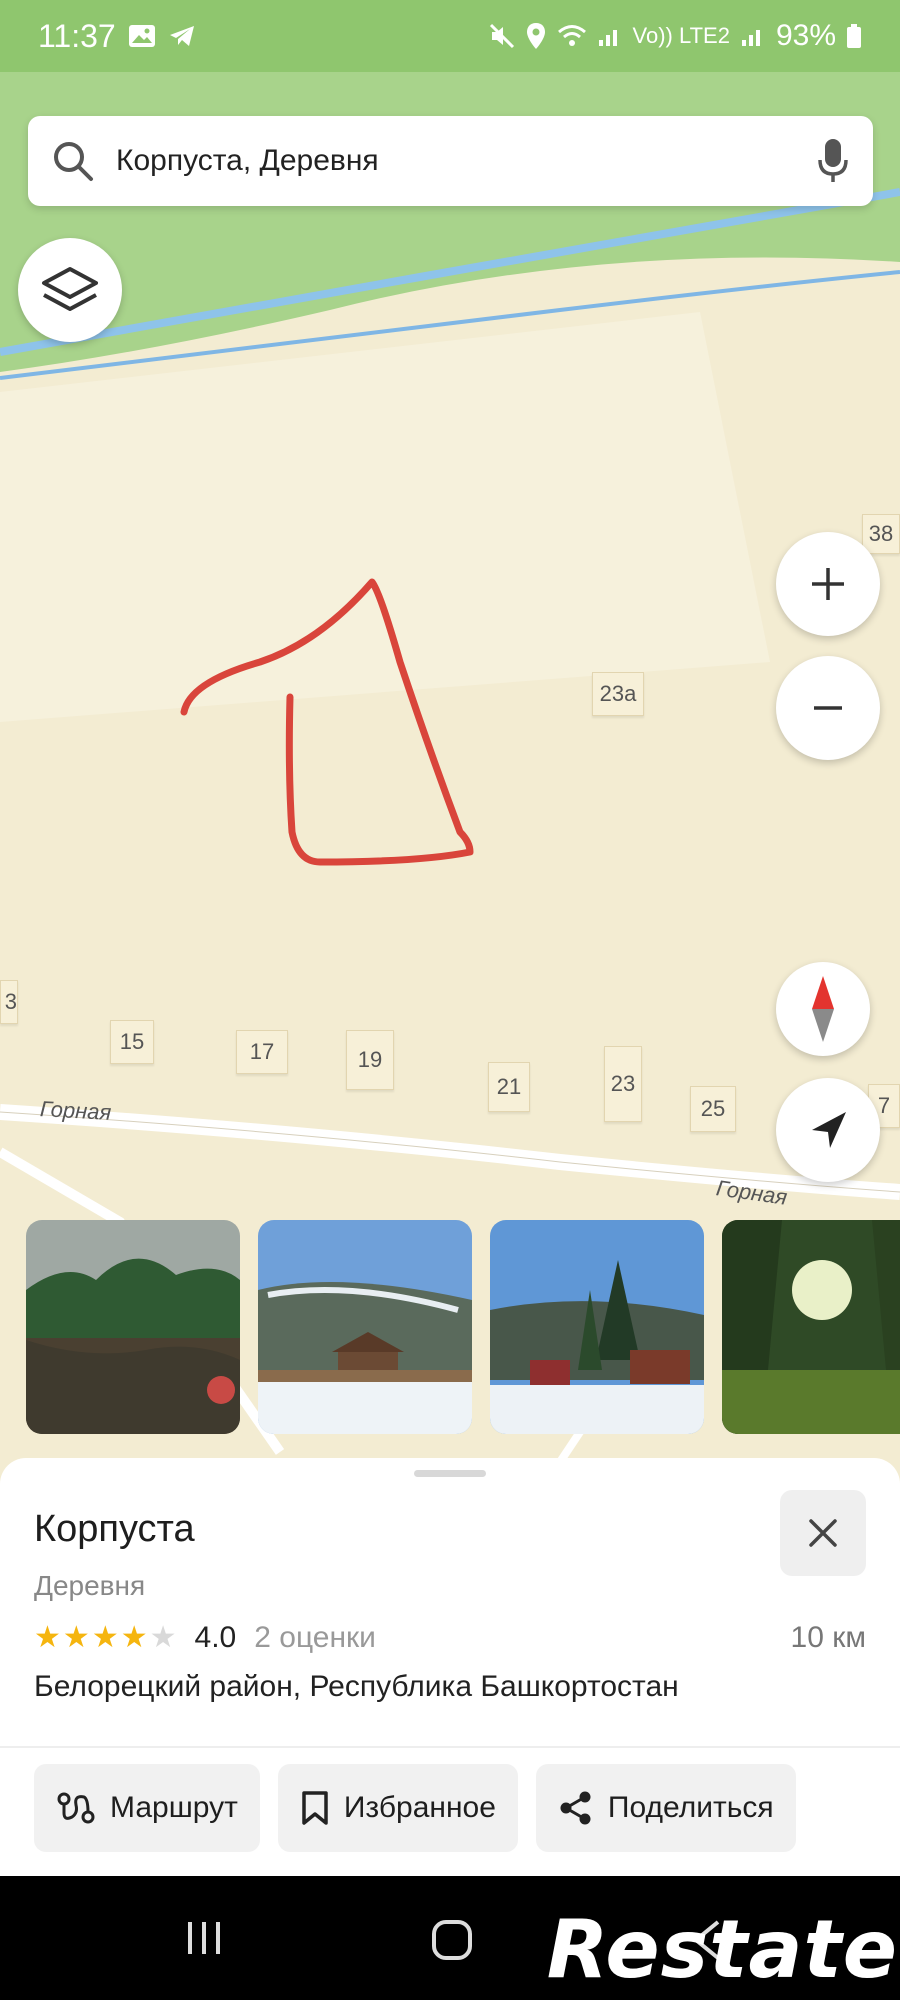 Image resolution: width=900 pixels, height=2000 pixels. Describe the element at coordinates (215, 1637) in the screenshot. I see `rating-value: 4.0` at that location.